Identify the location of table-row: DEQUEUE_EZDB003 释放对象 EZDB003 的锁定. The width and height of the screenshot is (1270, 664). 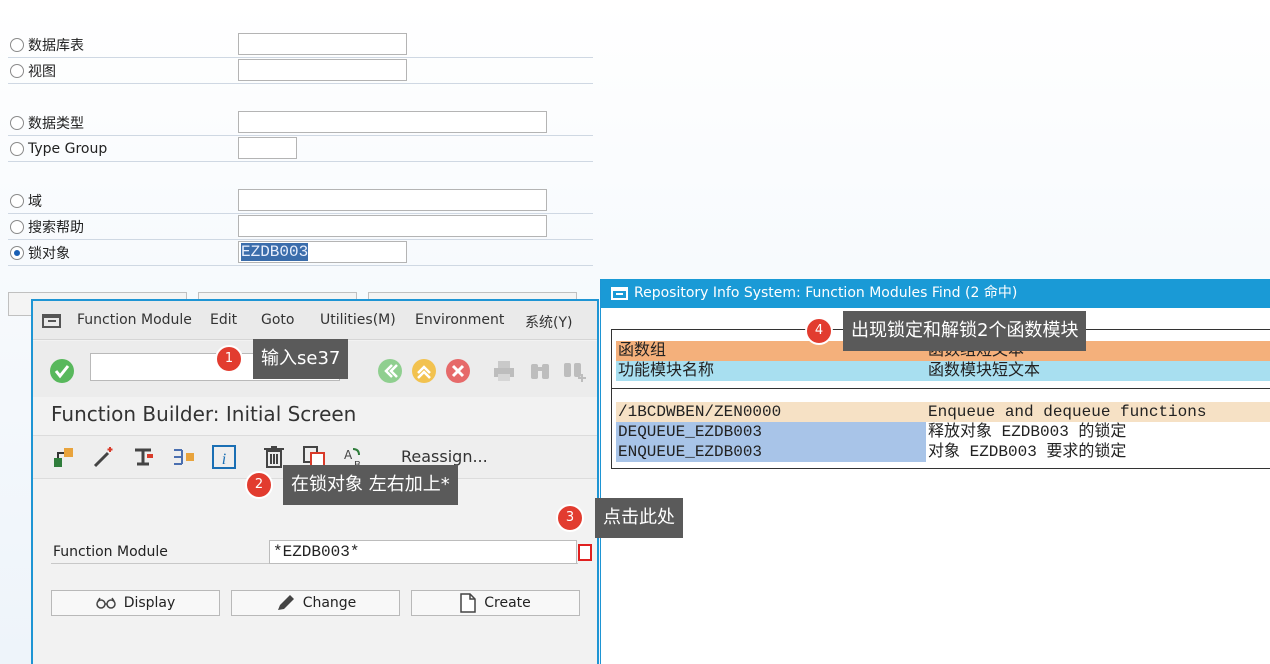
(943, 432).